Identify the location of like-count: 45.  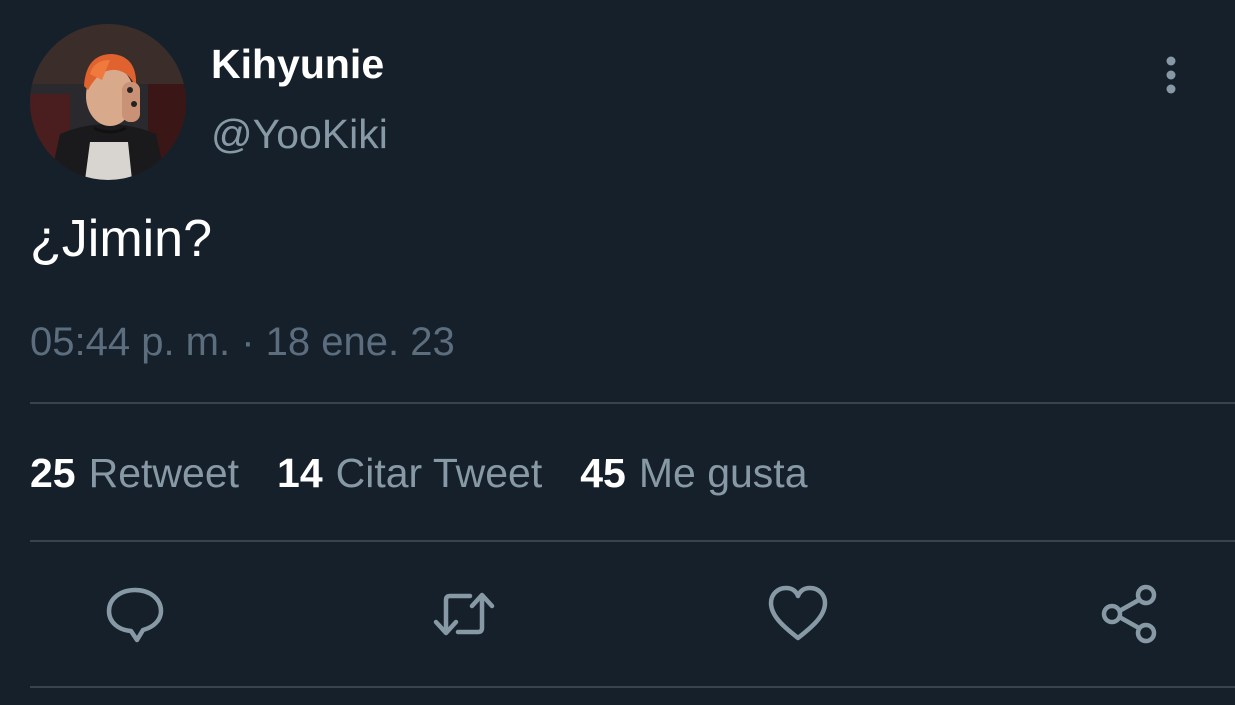
(603, 473).